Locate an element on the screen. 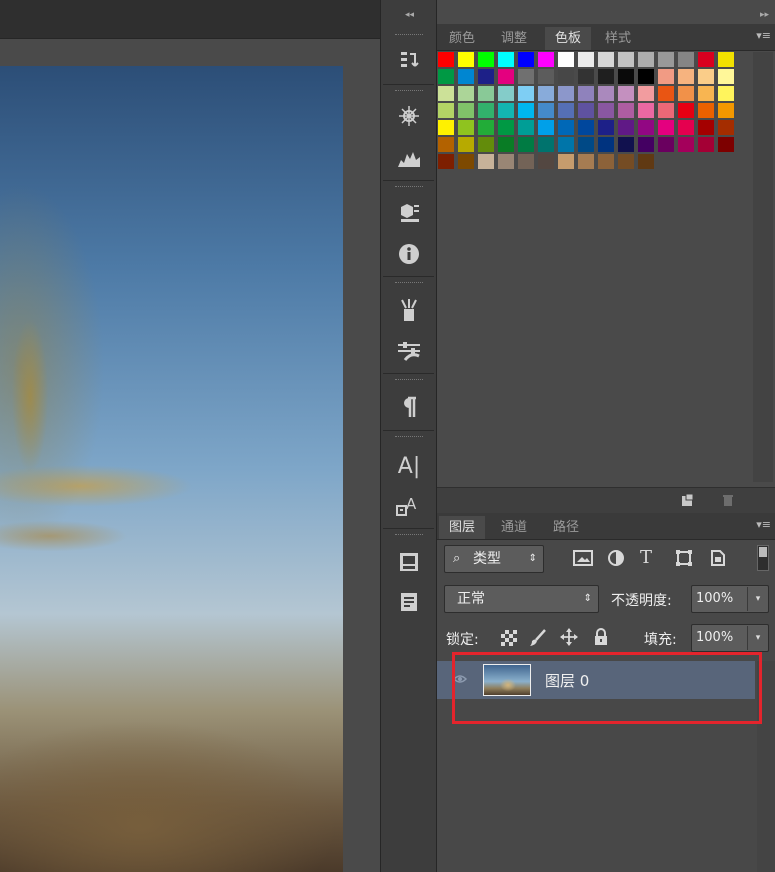 The height and width of the screenshot is (872, 775). character-styles-icon: A is located at coordinates (409, 506).